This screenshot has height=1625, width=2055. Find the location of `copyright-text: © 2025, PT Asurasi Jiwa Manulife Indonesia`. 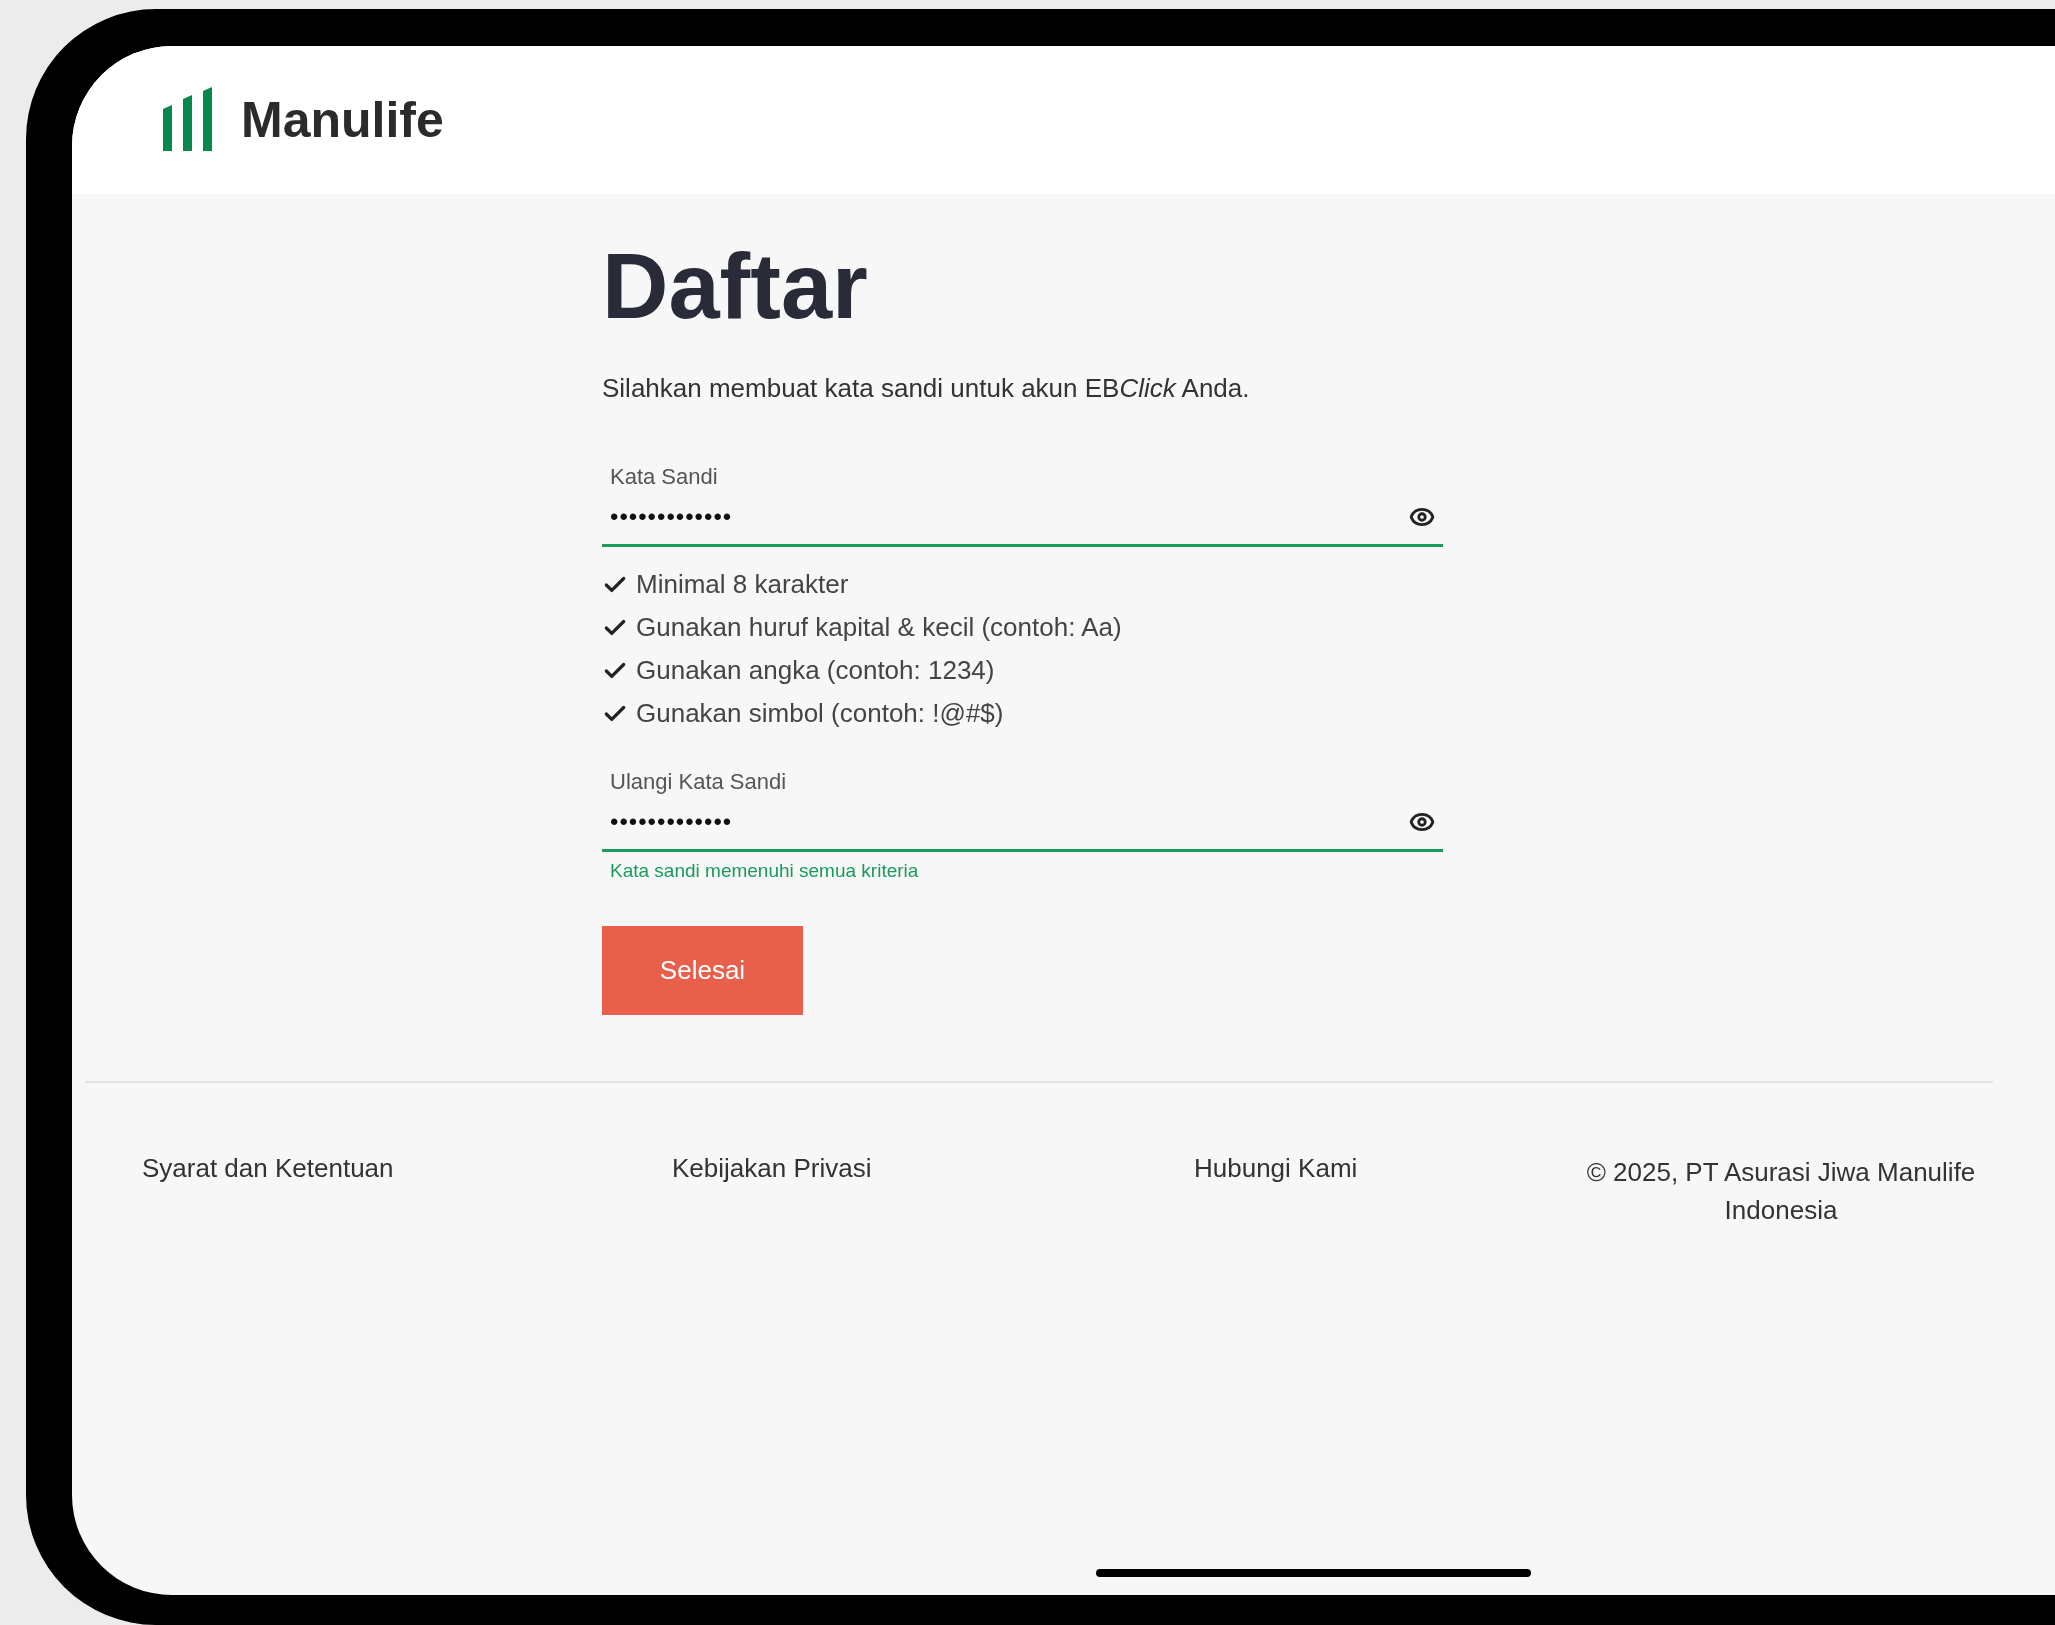

copyright-text: © 2025, PT Asurasi Jiwa Manulife Indonesia is located at coordinates (1781, 1191).